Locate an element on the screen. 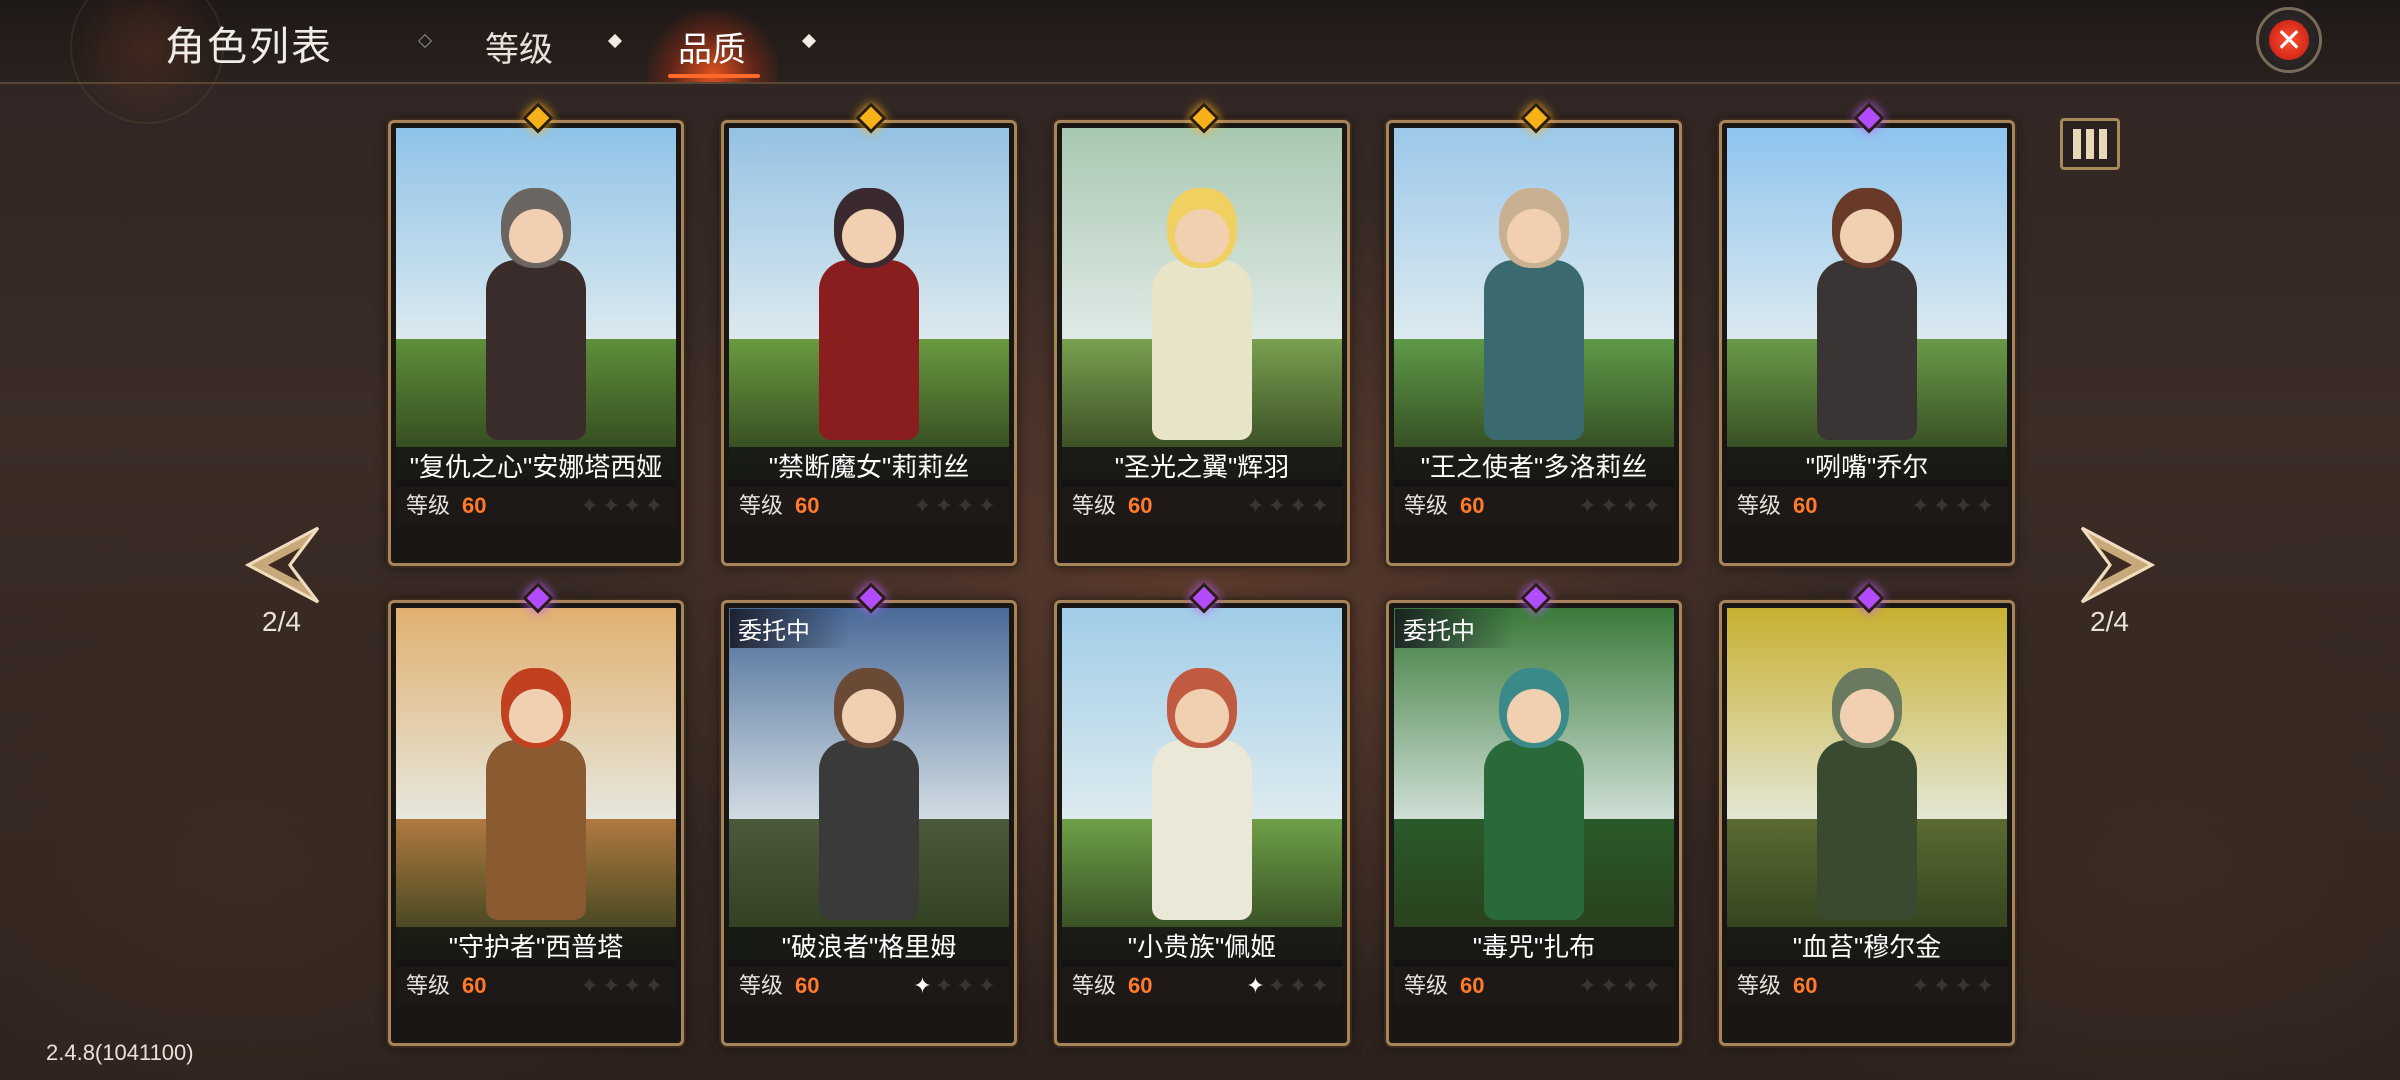 Image resolution: width=2400 pixels, height=1080 pixels. character-card: 委托中 "破浪者"格里姆等级 60 ✦✦✦✦ is located at coordinates (869, 814).